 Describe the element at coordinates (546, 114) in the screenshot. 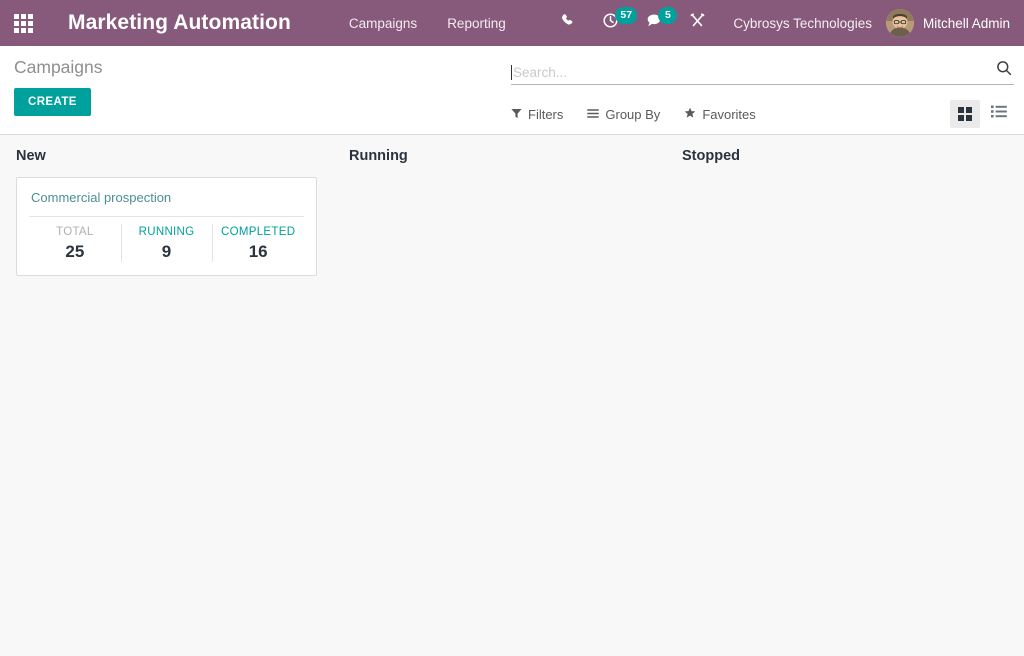

I see `filters-label: Filters` at that location.